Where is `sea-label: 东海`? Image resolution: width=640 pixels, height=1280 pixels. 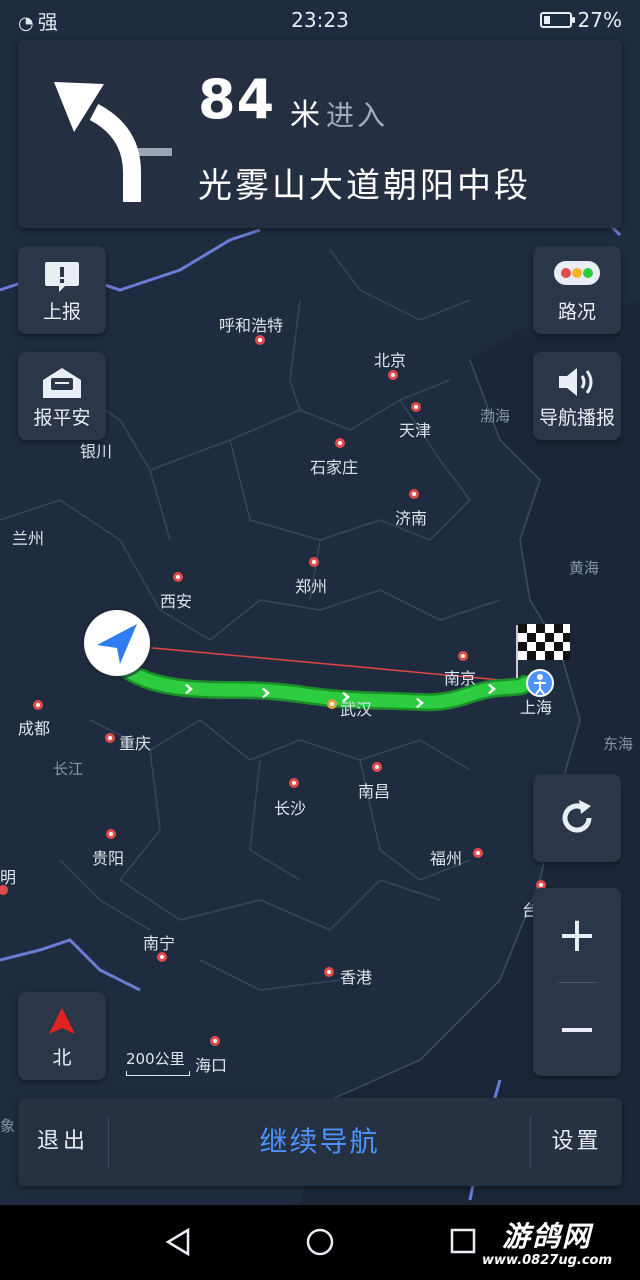
sea-label: 东海 is located at coordinates (618, 744).